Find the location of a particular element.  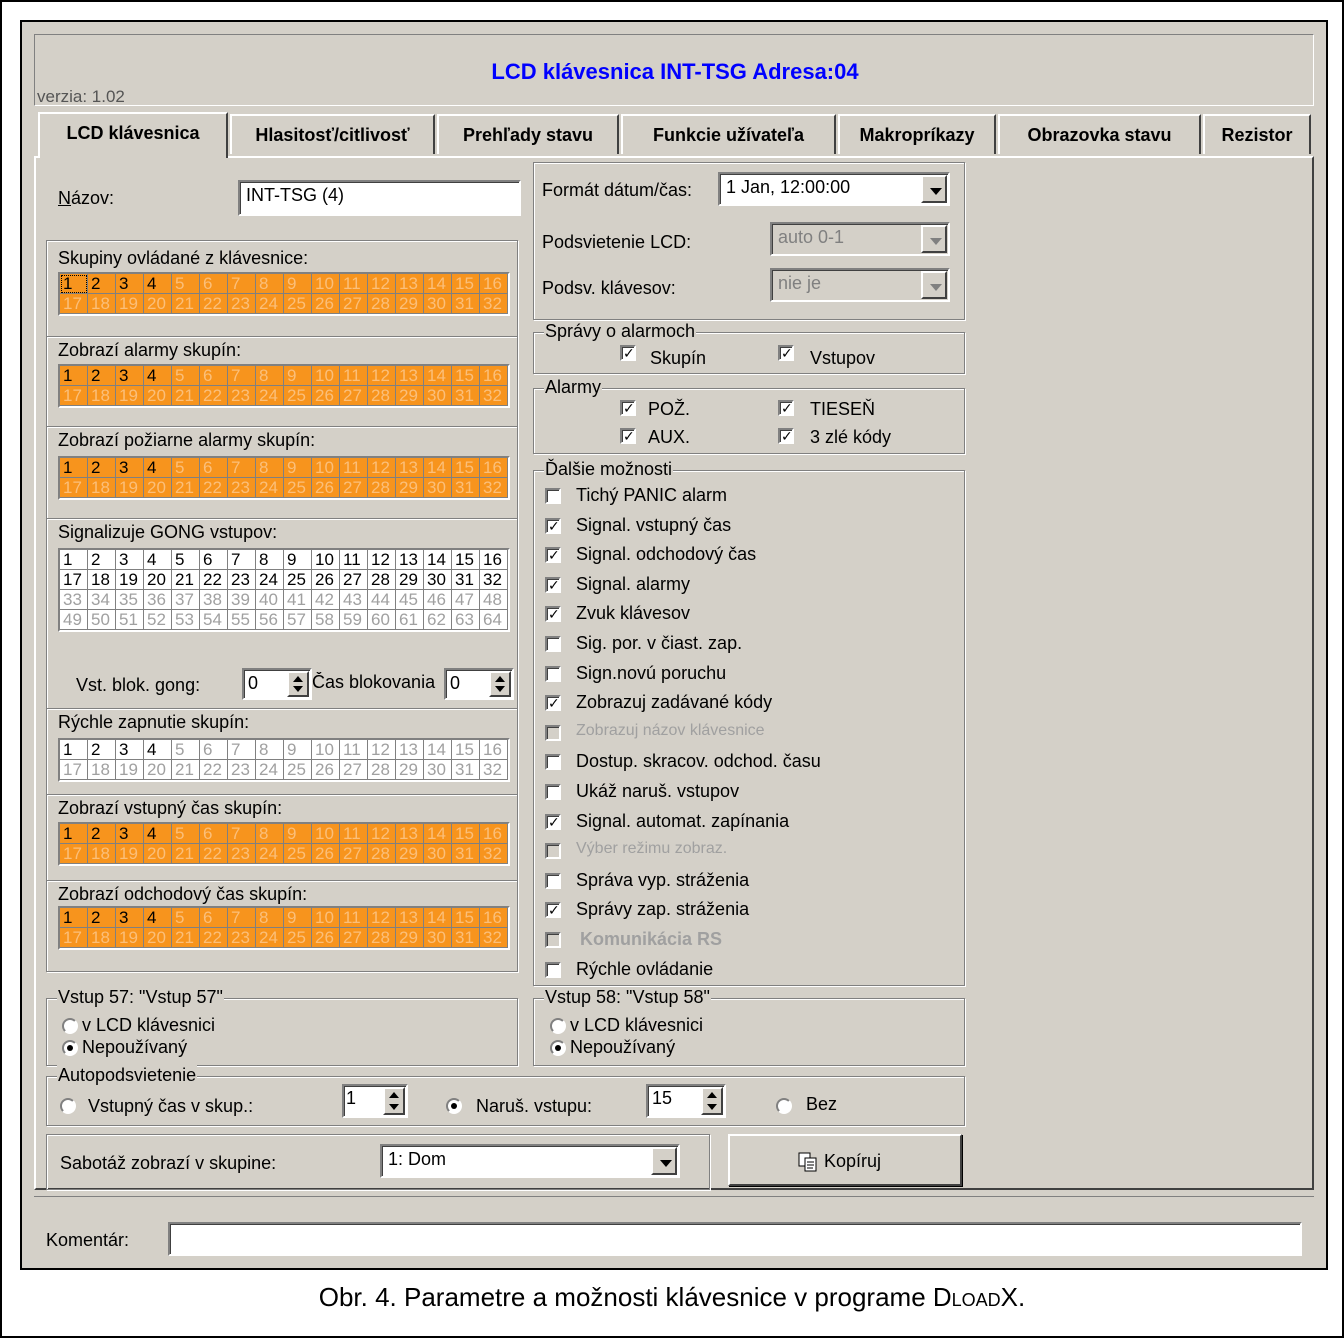

zone-cell: 14 is located at coordinates (438, 376).